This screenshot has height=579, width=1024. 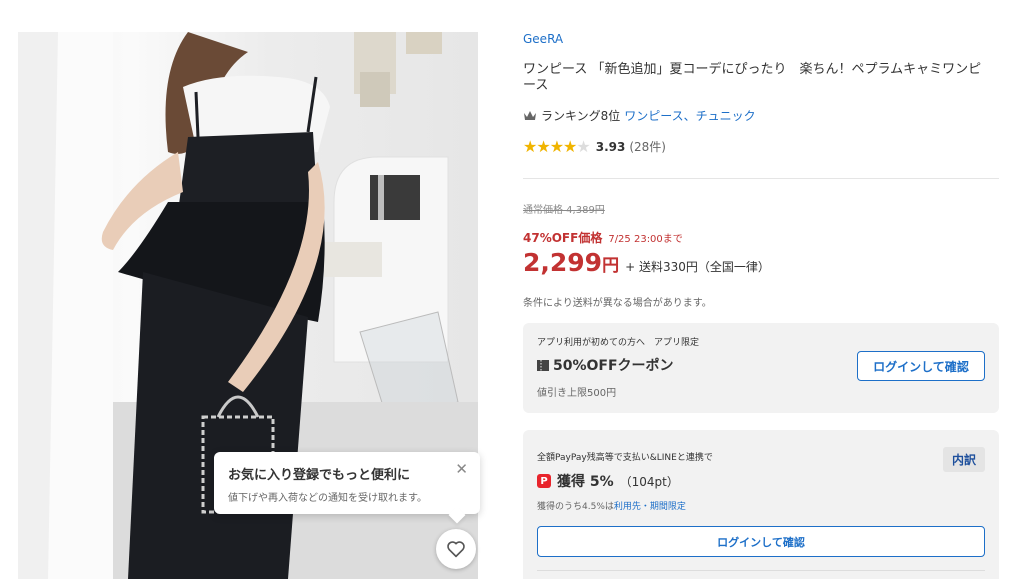 I want to click on coupon-limit: 値引き上限500円, so click(x=577, y=393).